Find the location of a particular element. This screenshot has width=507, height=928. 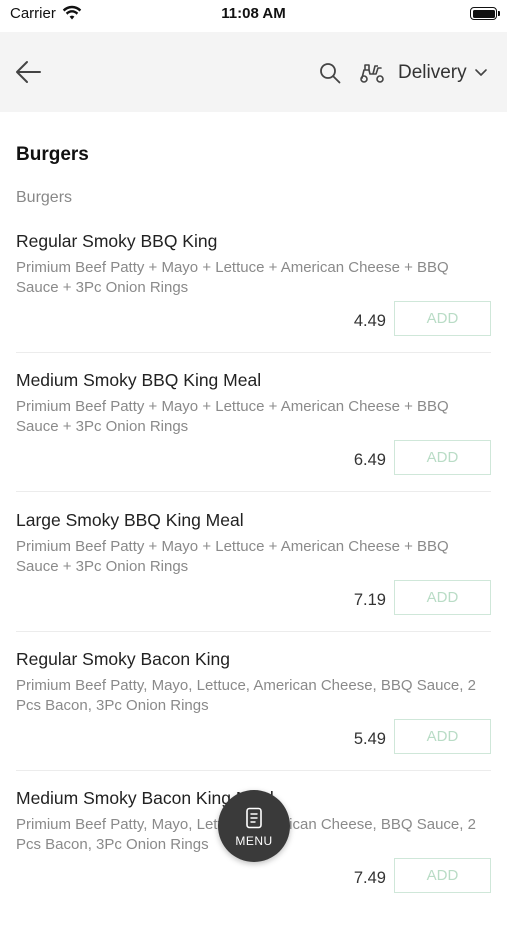

category-title: Burgers is located at coordinates (52, 154).